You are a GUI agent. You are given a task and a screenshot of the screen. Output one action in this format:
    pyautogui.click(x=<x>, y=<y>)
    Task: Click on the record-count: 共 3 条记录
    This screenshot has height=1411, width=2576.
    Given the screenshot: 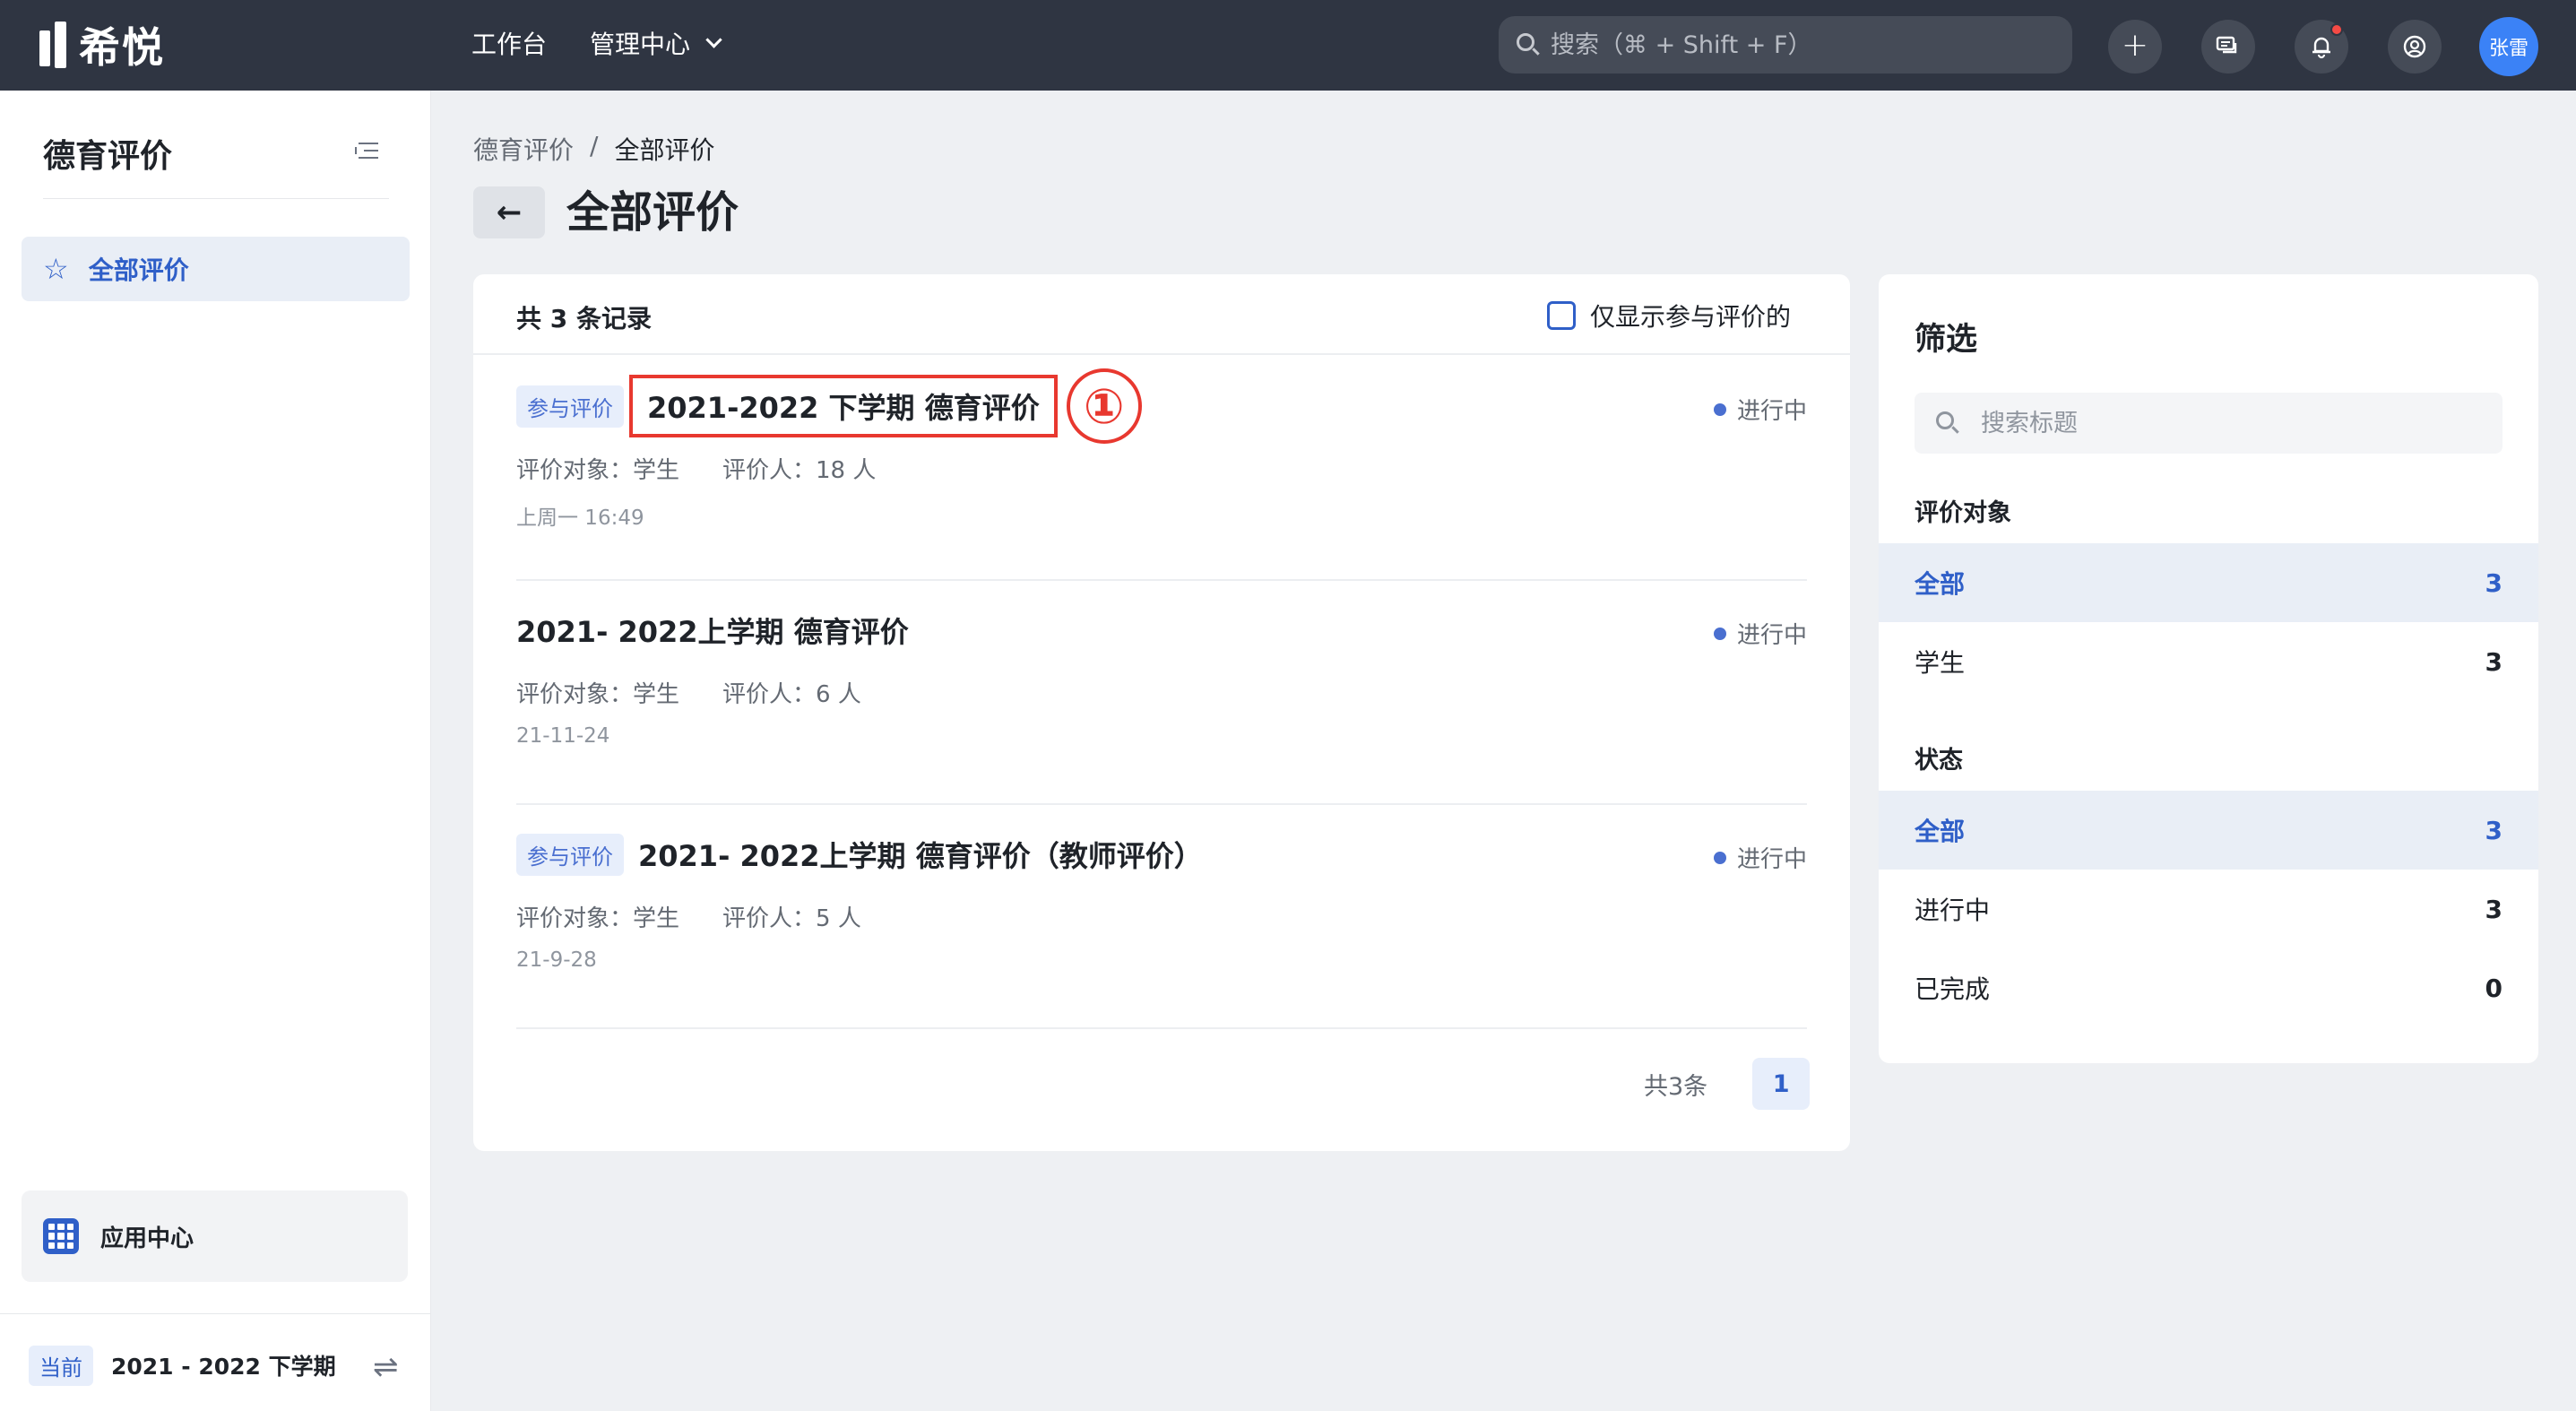 What is the action you would take?
    pyautogui.click(x=584, y=318)
    